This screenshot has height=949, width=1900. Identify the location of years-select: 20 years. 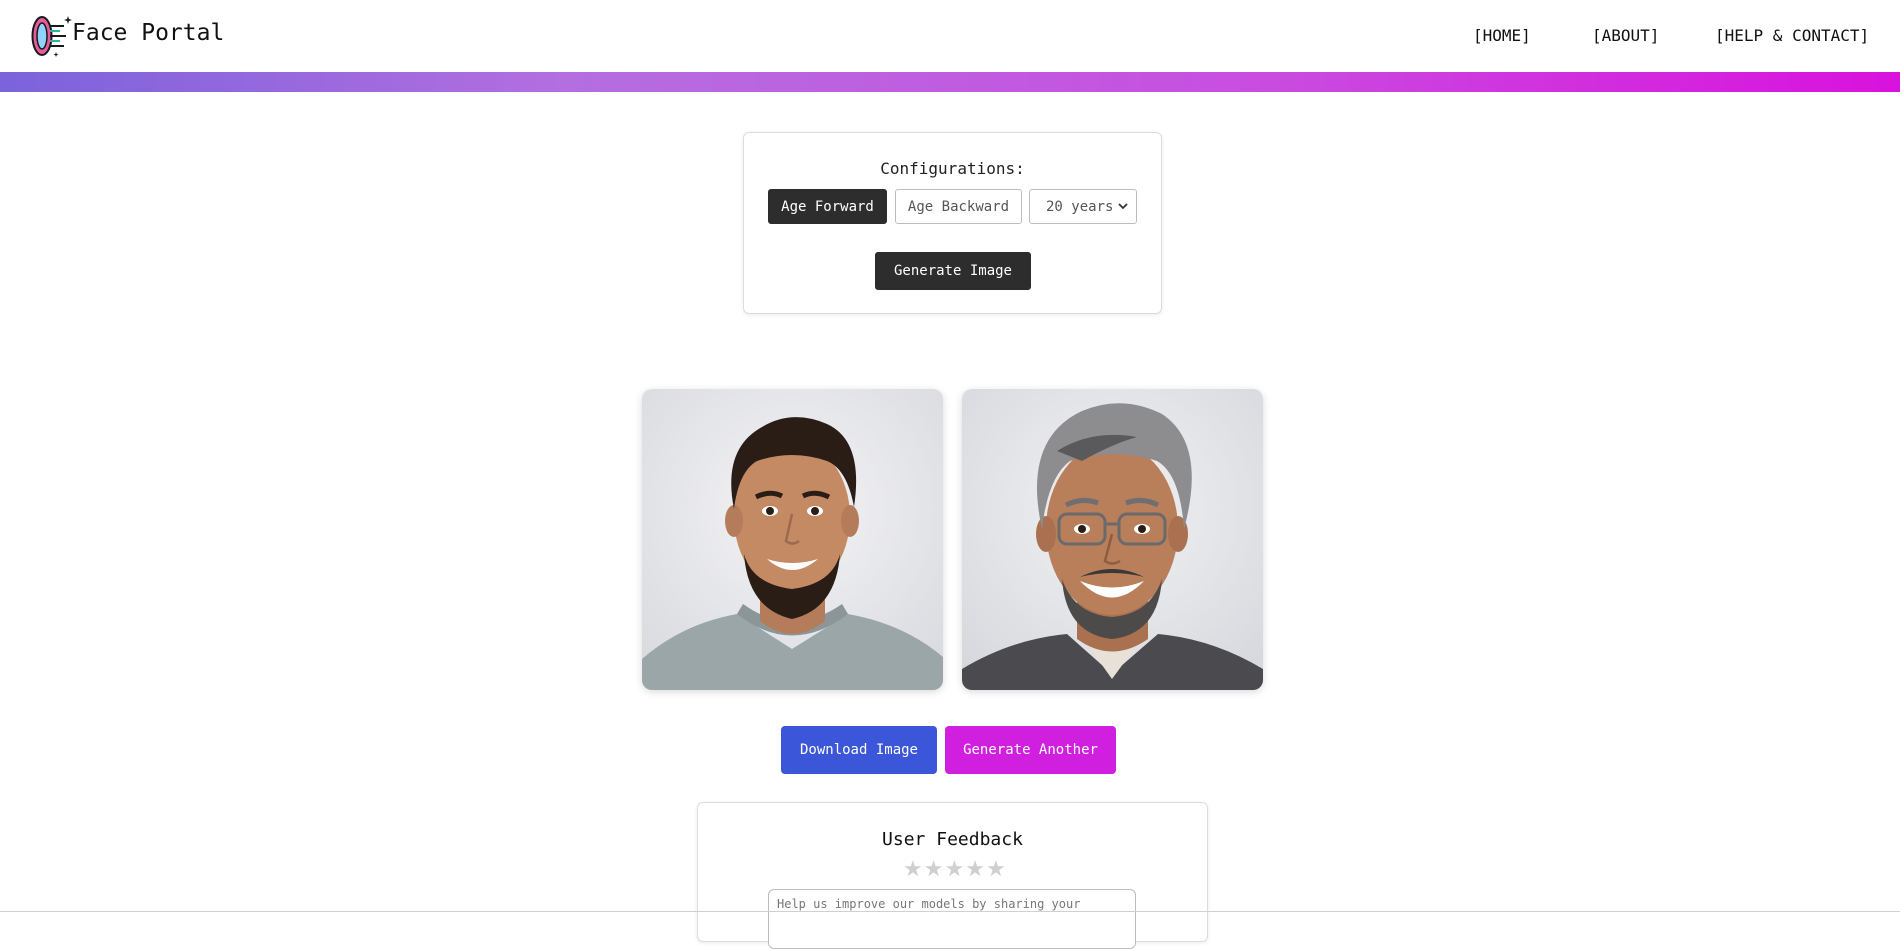
(1083, 206).